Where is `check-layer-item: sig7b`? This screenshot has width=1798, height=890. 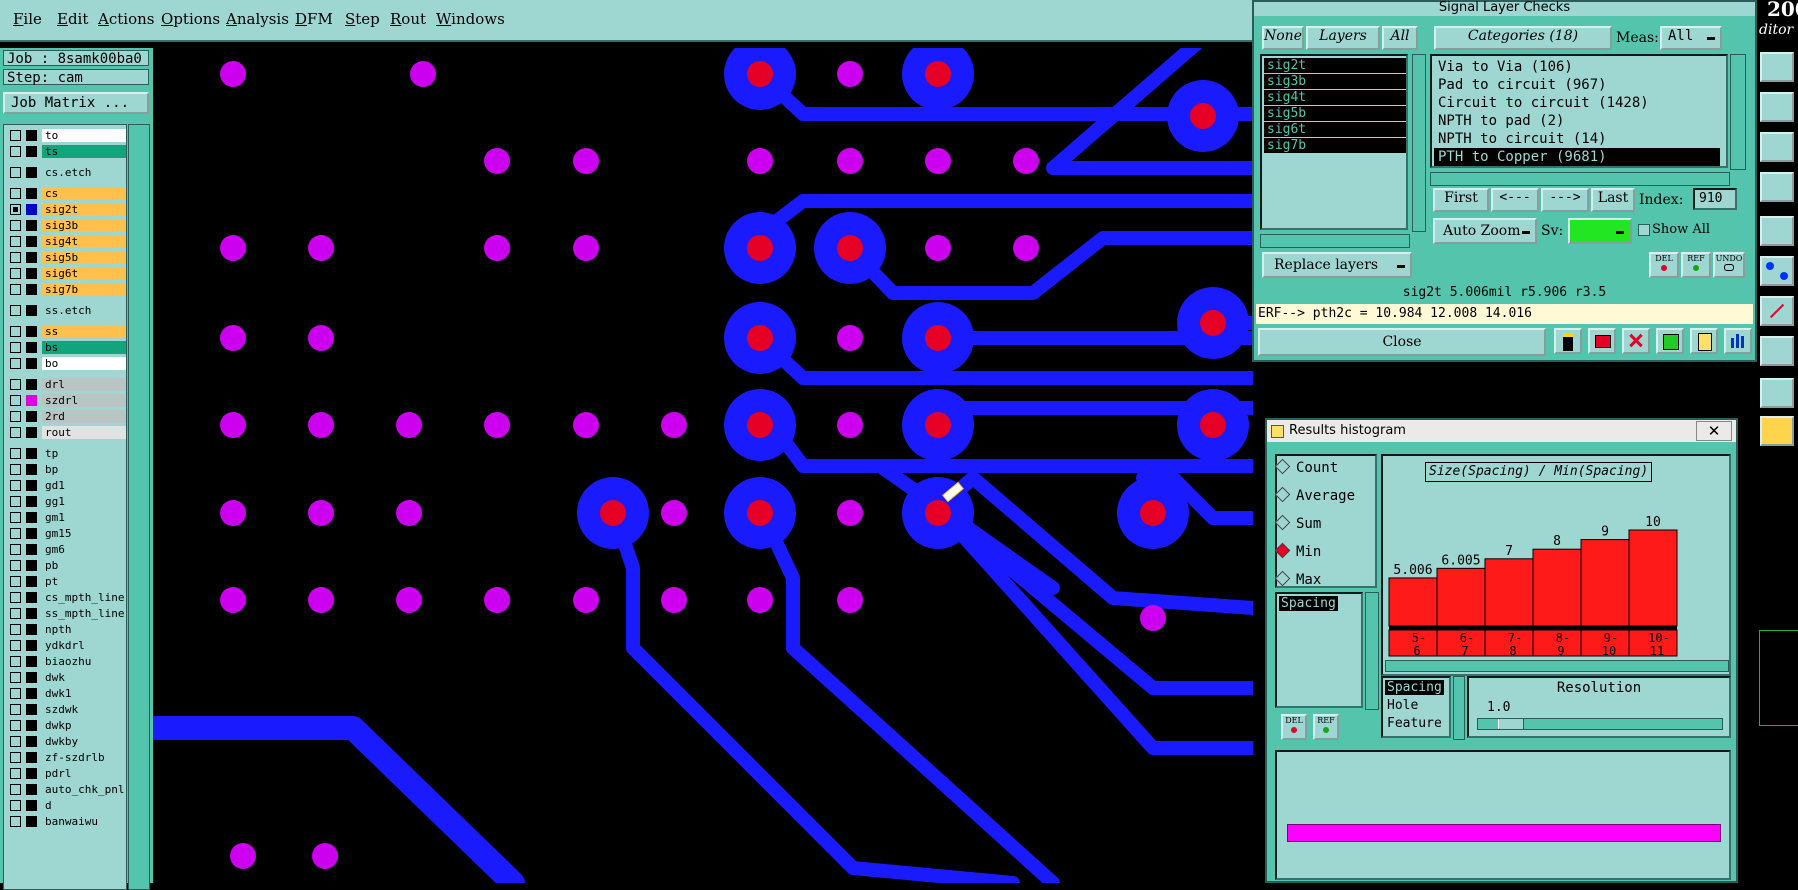
check-layer-item: sig7b is located at coordinates (1335, 145).